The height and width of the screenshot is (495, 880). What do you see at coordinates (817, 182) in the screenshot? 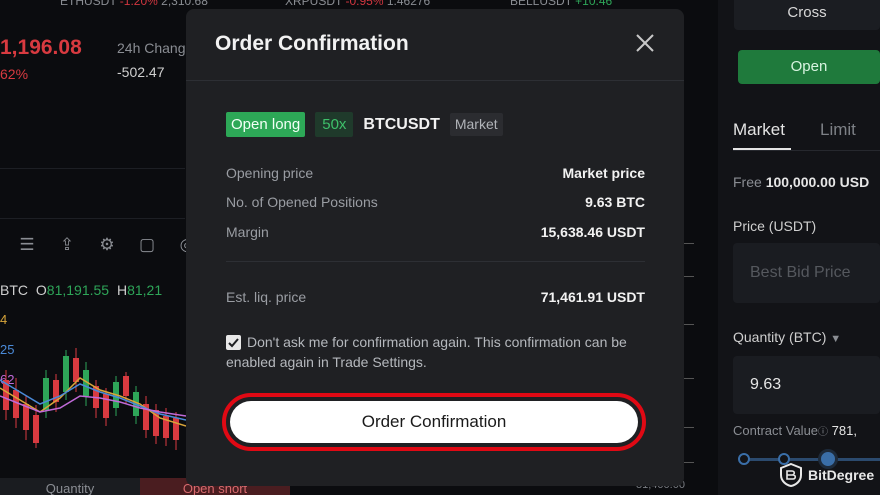
I see `free-value: 100,000.00 USD` at bounding box center [817, 182].